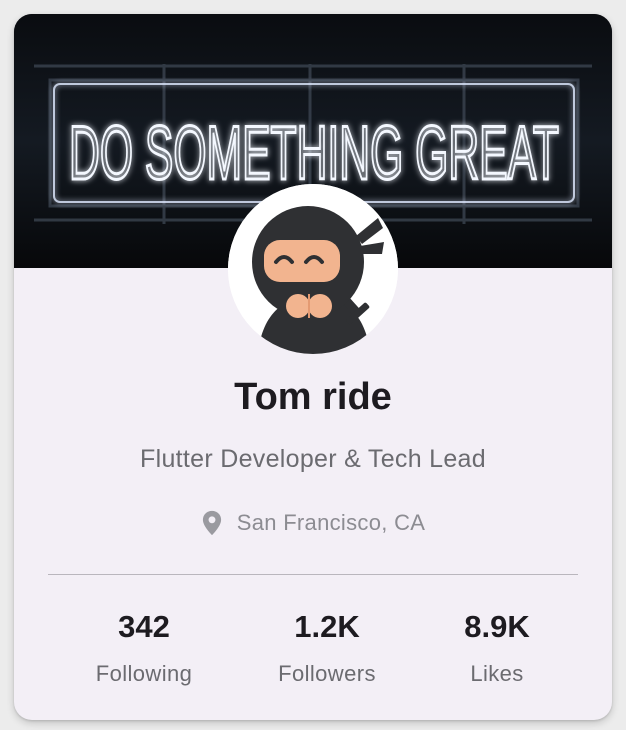 The height and width of the screenshot is (730, 626). I want to click on avatar, so click(313, 269).